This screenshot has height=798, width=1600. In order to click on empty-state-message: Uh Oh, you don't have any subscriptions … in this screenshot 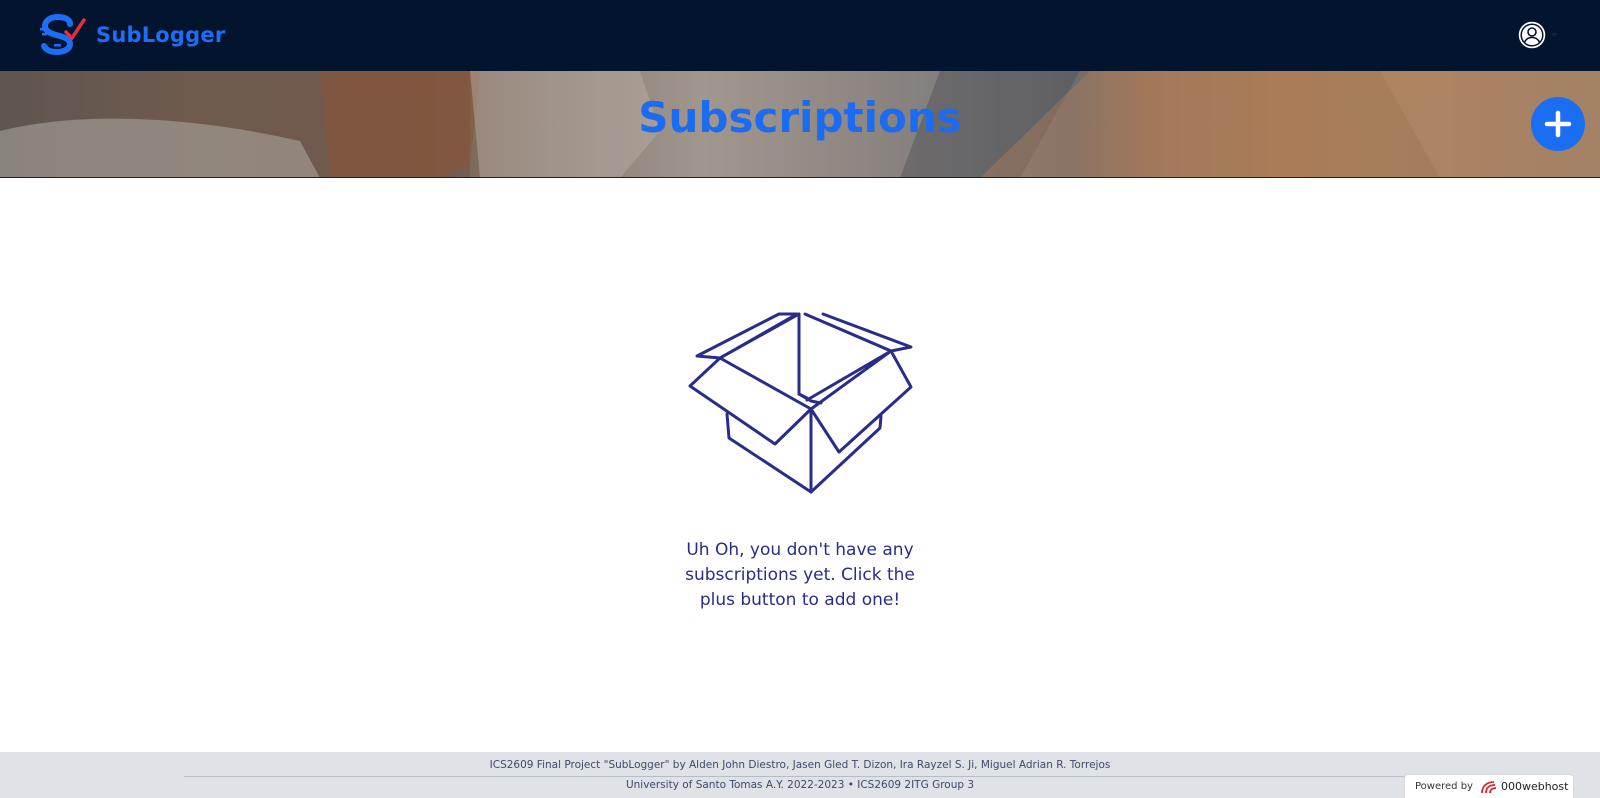, I will do `click(800, 575)`.